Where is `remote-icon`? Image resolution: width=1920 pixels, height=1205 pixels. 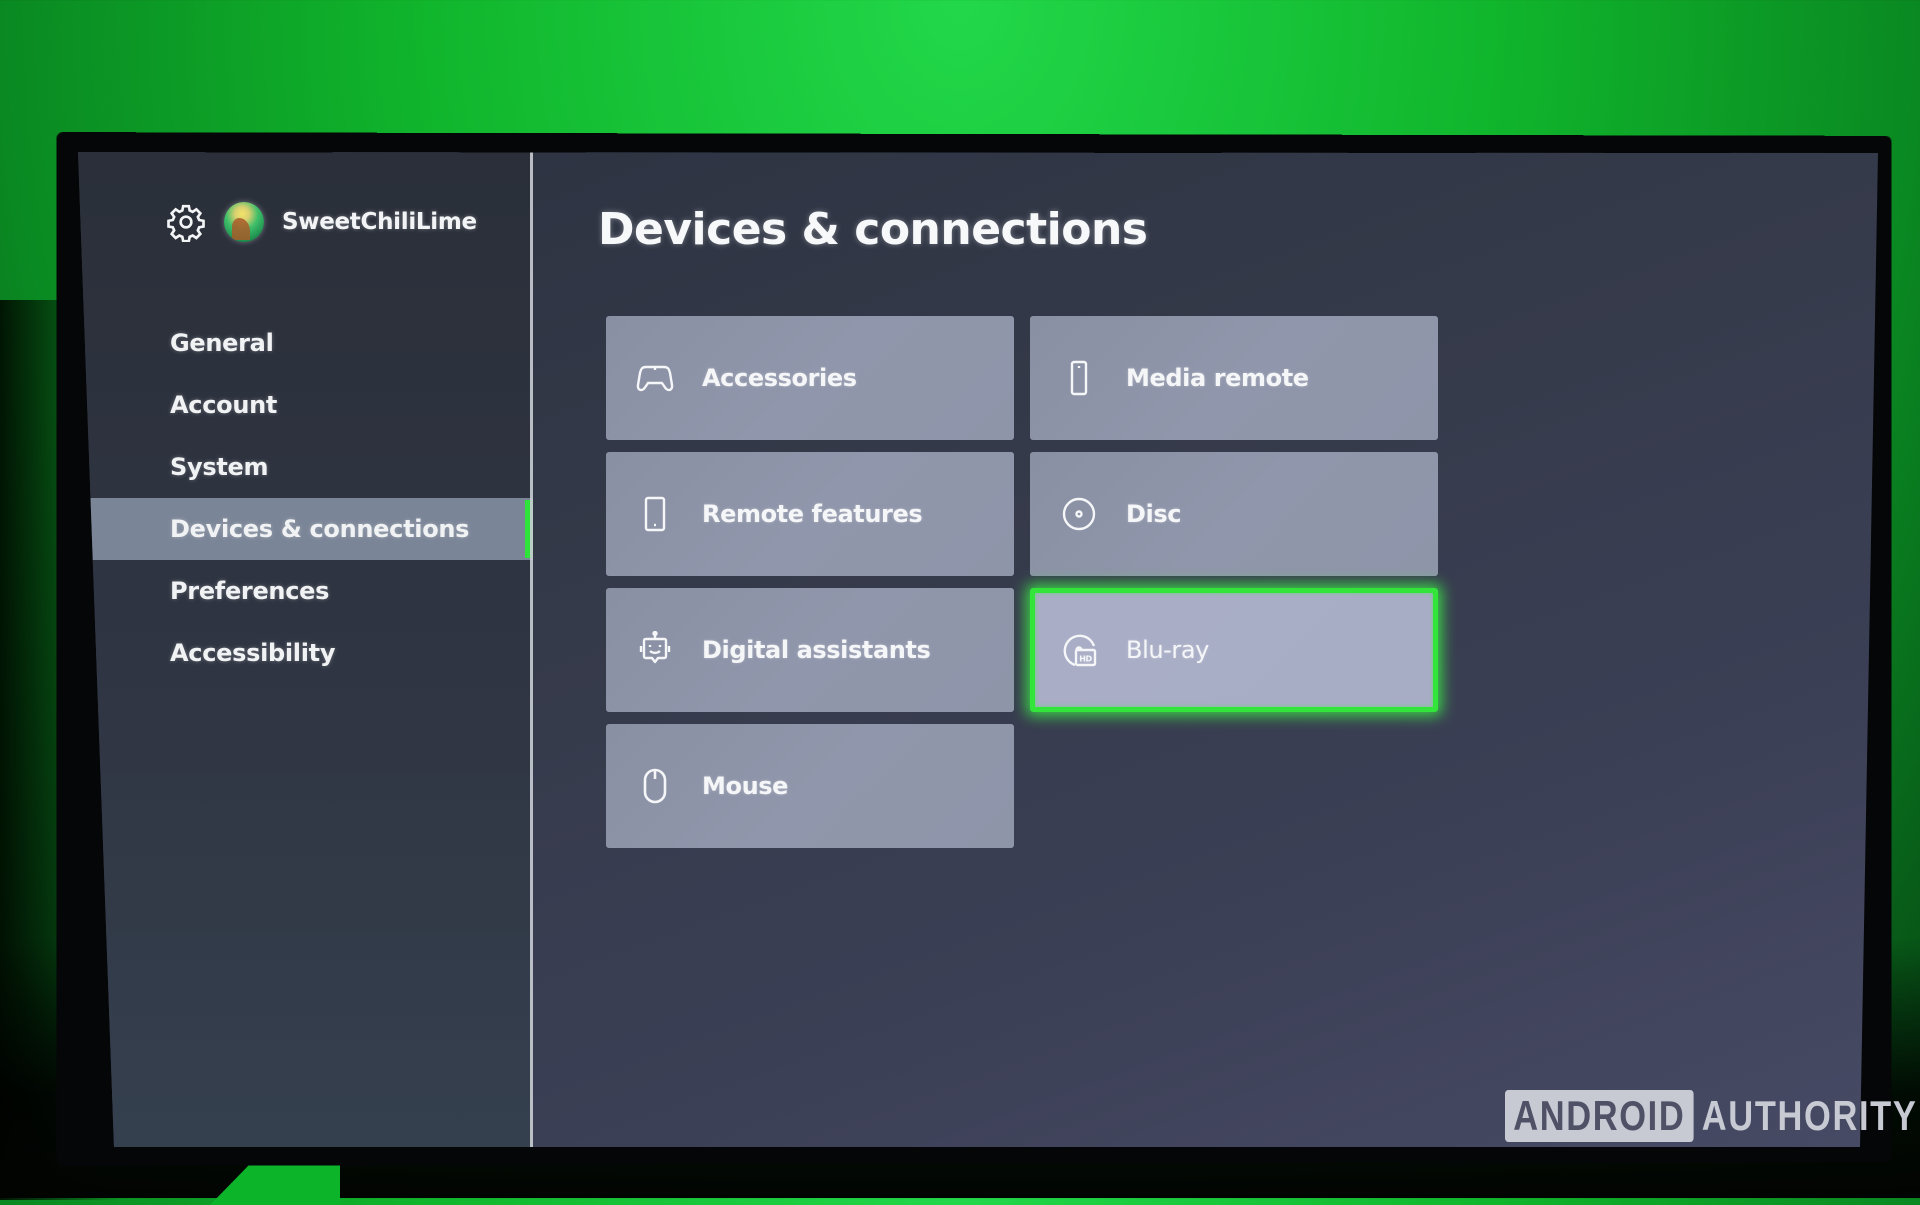
remote-icon is located at coordinates (1079, 378).